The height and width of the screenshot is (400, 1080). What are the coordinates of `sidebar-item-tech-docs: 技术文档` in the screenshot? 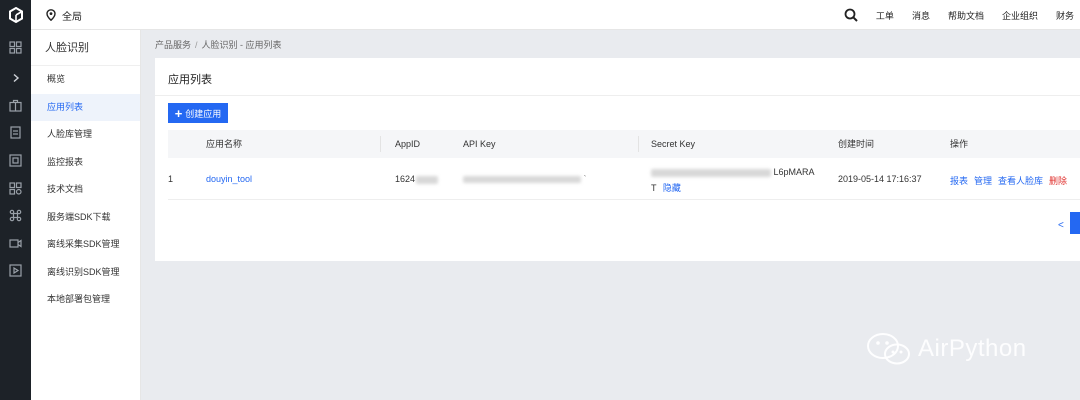 It's located at (85, 190).